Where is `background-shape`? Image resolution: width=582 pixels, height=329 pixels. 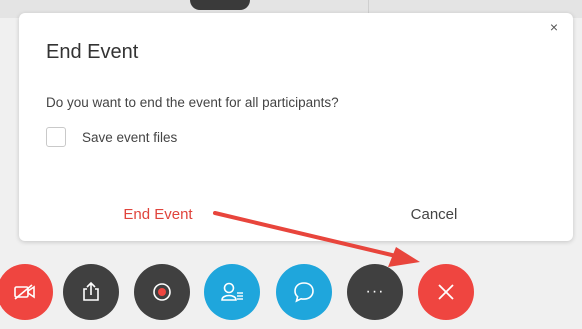 background-shape is located at coordinates (220, 5).